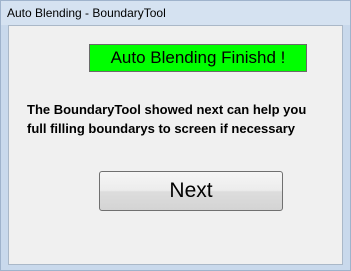 This screenshot has height=271, width=351. What do you see at coordinates (175, 13) in the screenshot?
I see `title-bar: Auto Blending - BoundaryTool` at bounding box center [175, 13].